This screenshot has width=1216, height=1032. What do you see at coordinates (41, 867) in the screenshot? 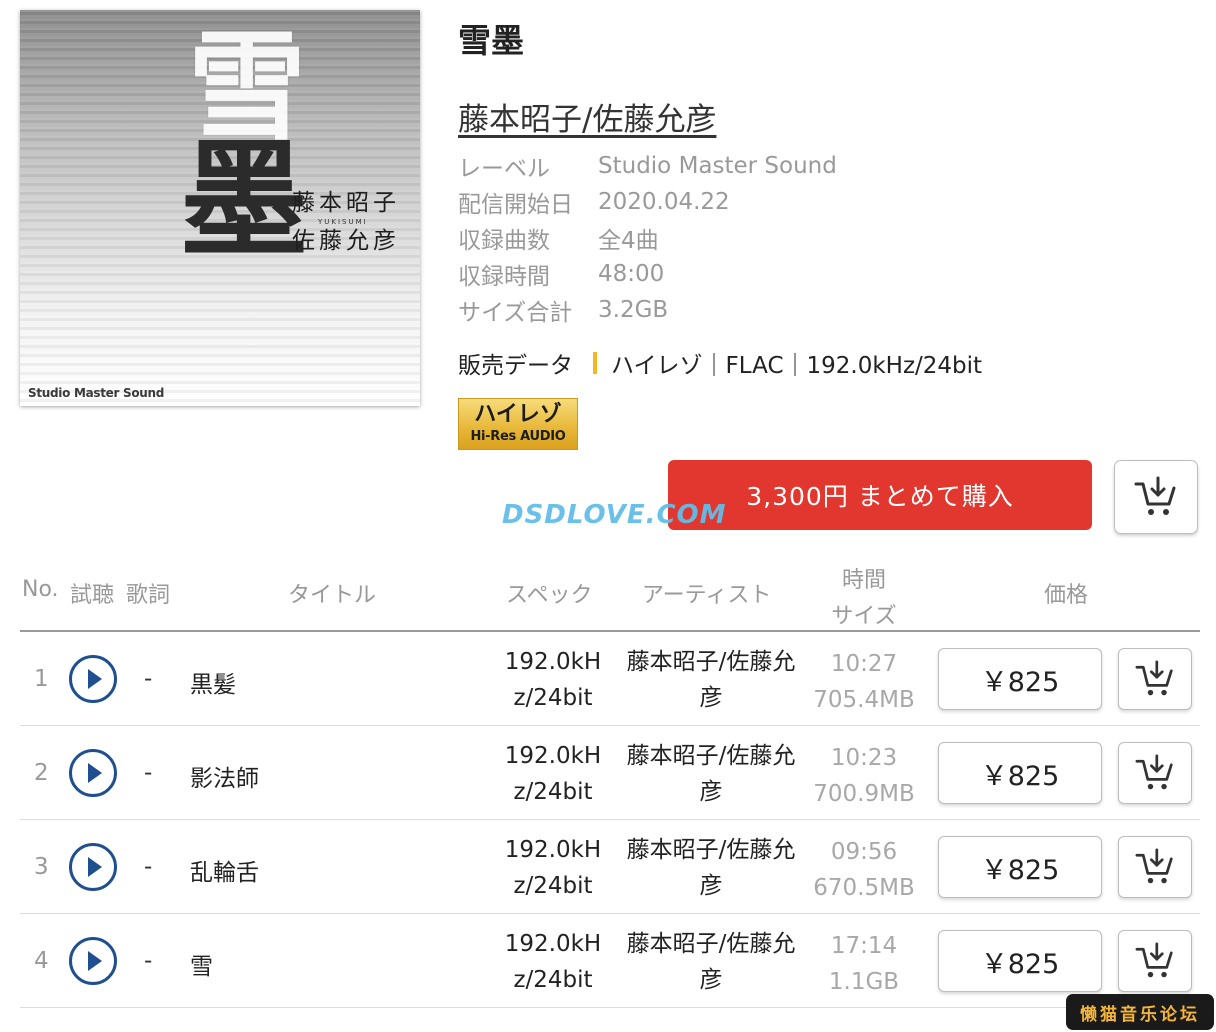
I see `track-number: 3` at bounding box center [41, 867].